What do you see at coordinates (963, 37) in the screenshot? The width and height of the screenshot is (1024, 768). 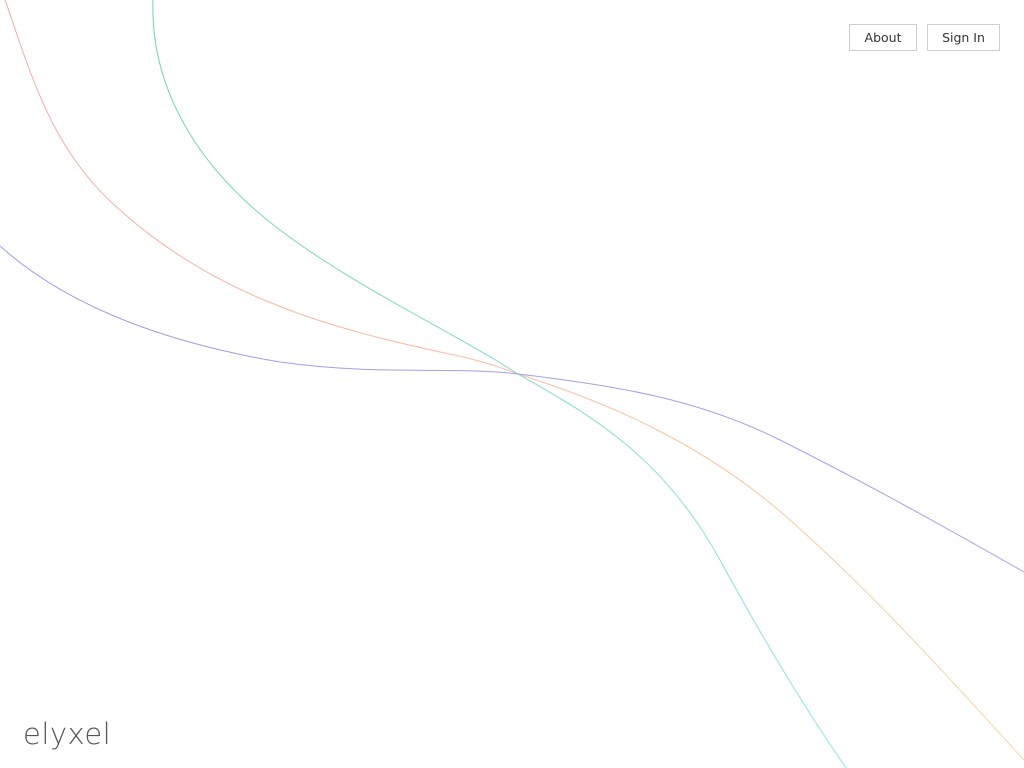 I see `sign-in-button: Sign In` at bounding box center [963, 37].